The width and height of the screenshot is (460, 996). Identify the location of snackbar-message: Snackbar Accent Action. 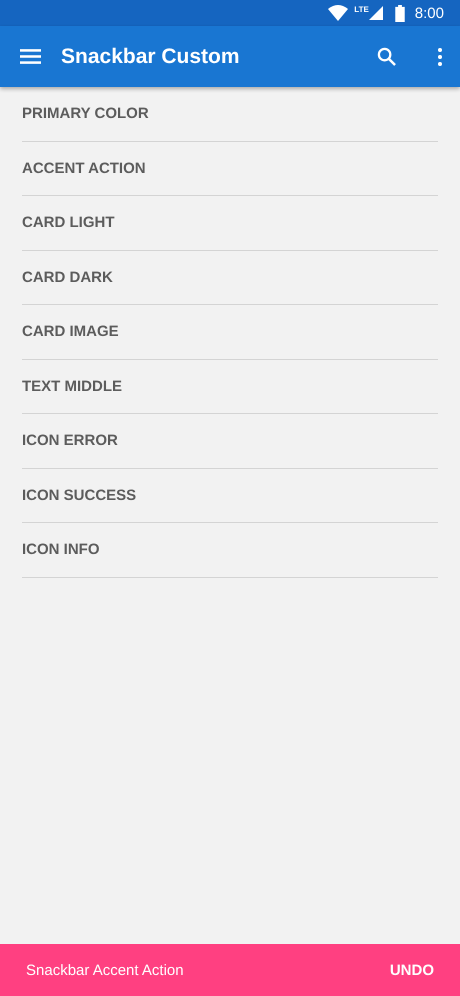
(105, 970).